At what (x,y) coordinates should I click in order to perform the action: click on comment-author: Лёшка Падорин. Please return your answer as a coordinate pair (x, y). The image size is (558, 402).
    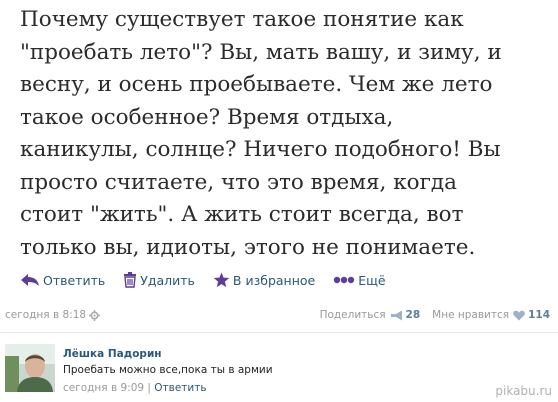
    Looking at the image, I should click on (112, 354).